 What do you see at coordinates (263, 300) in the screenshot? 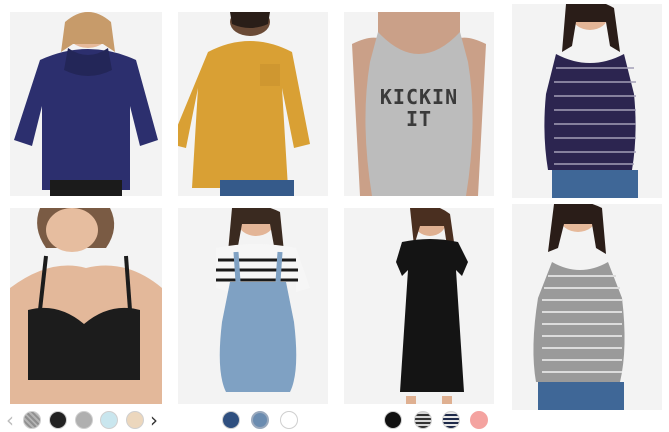
I see `denim-shortalls-image` at bounding box center [263, 300].